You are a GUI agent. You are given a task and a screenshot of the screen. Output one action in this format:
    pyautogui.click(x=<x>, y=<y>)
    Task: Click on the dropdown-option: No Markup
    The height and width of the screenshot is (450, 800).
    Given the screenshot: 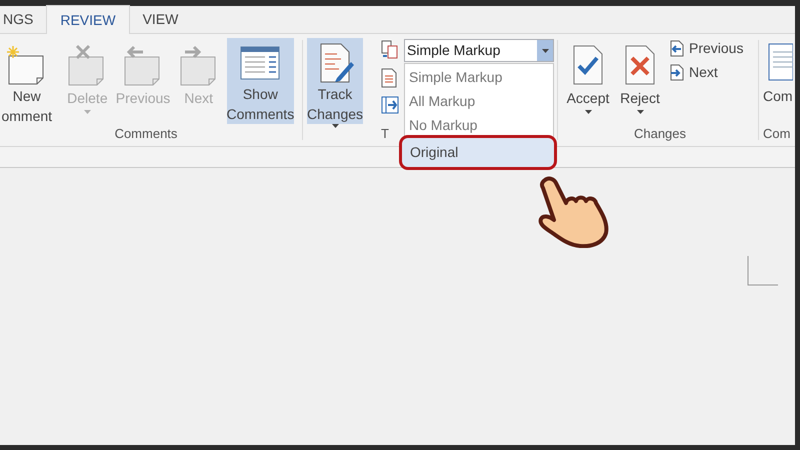 What is the action you would take?
    pyautogui.click(x=479, y=125)
    